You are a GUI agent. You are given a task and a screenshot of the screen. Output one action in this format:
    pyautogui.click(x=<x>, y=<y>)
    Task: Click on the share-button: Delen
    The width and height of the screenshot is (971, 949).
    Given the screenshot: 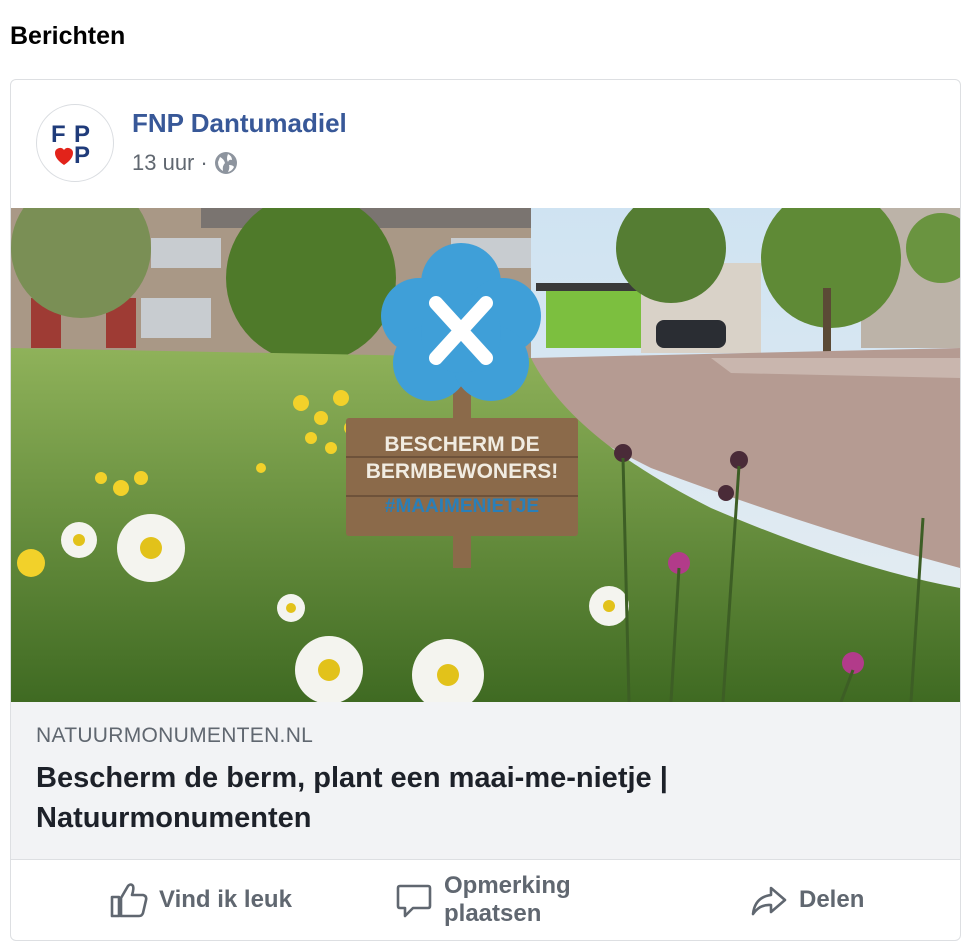 What is the action you would take?
    pyautogui.click(x=806, y=900)
    